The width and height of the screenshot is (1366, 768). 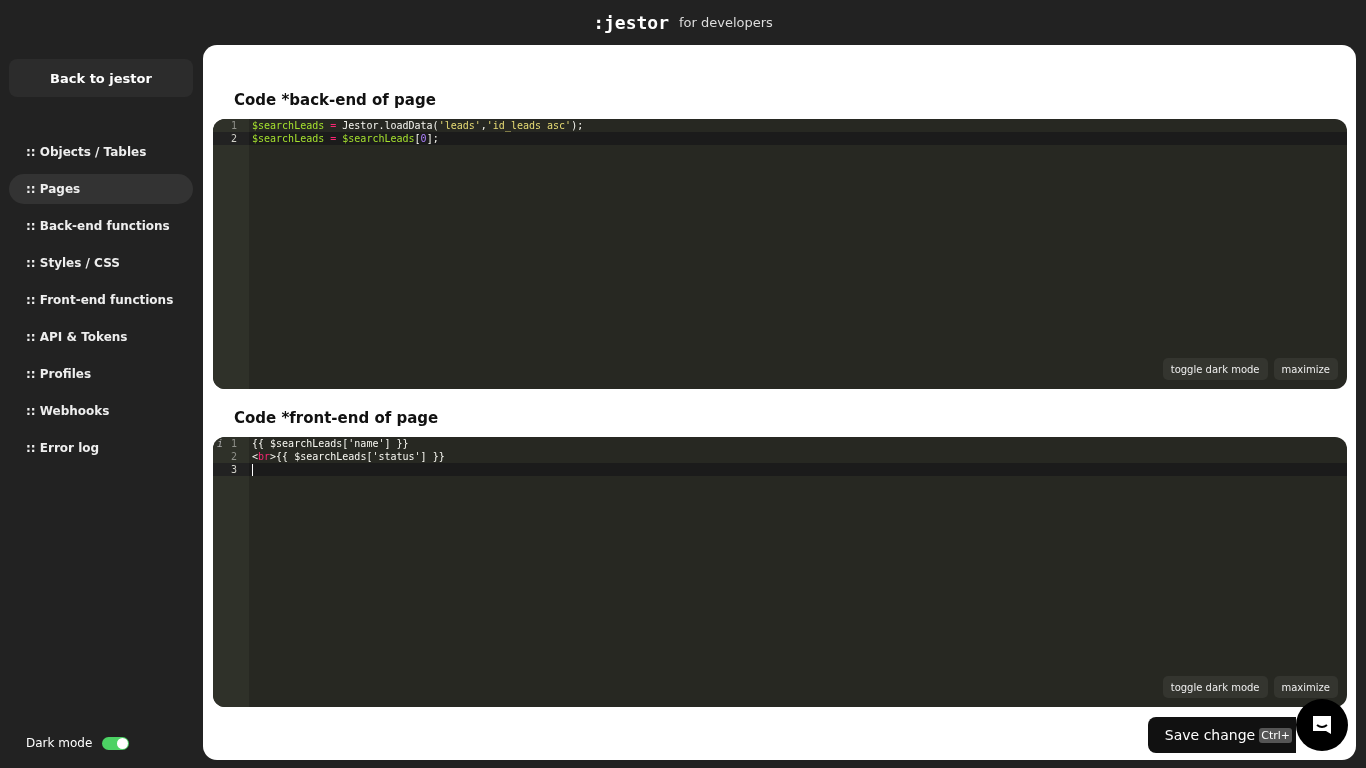 What do you see at coordinates (59, 743) in the screenshot?
I see `dark-mode-label: Dark mode` at bounding box center [59, 743].